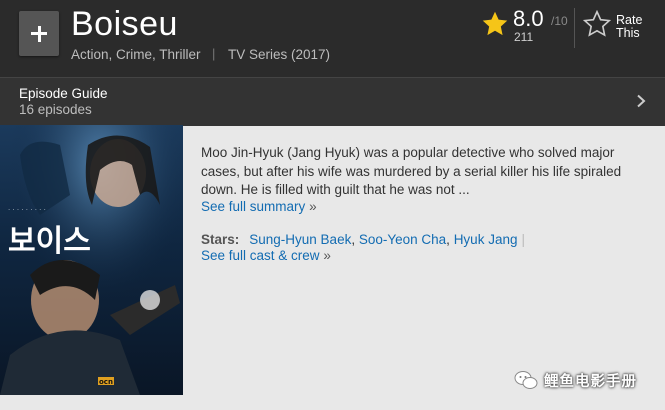 The width and height of the screenshot is (665, 410). Describe the element at coordinates (63, 93) in the screenshot. I see `episode-guide-title: Episode Guide` at that location.